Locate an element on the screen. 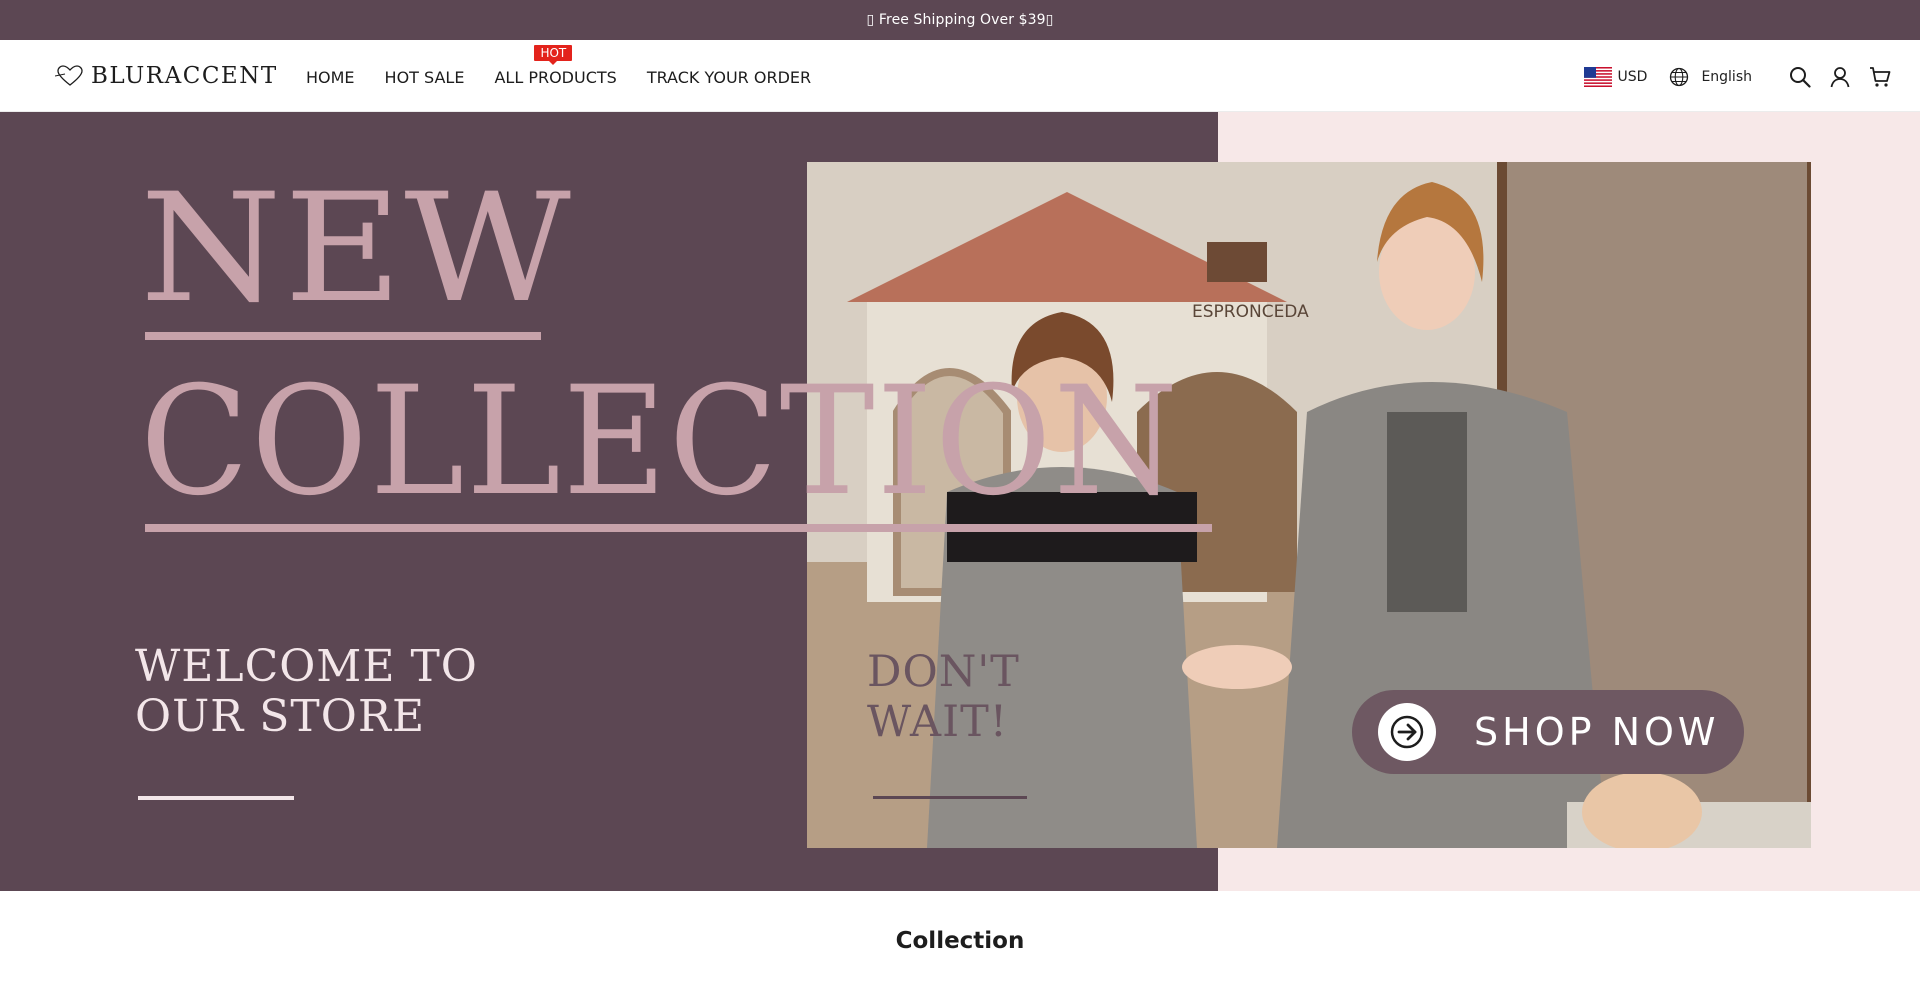 The width and height of the screenshot is (1920, 993). hot-badge: HOT is located at coordinates (553, 55).